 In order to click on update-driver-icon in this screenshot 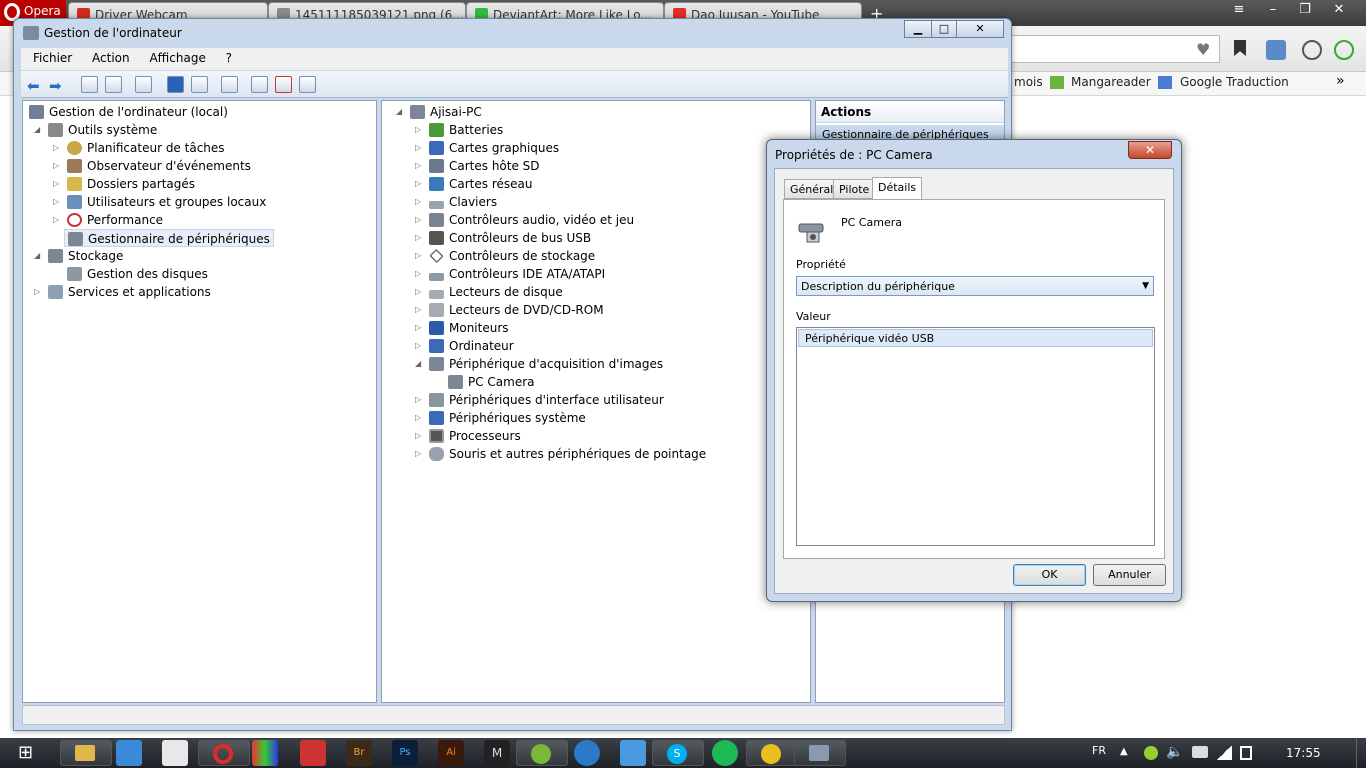, I will do `click(259, 84)`.